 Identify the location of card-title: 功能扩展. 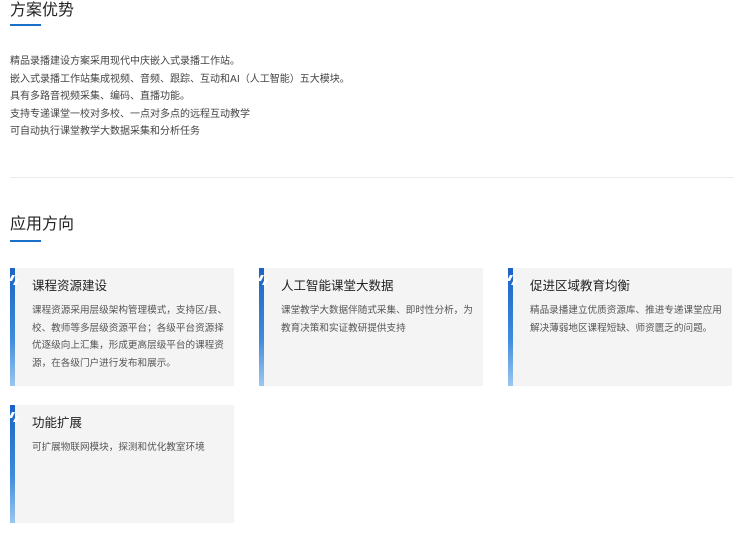
(57, 422).